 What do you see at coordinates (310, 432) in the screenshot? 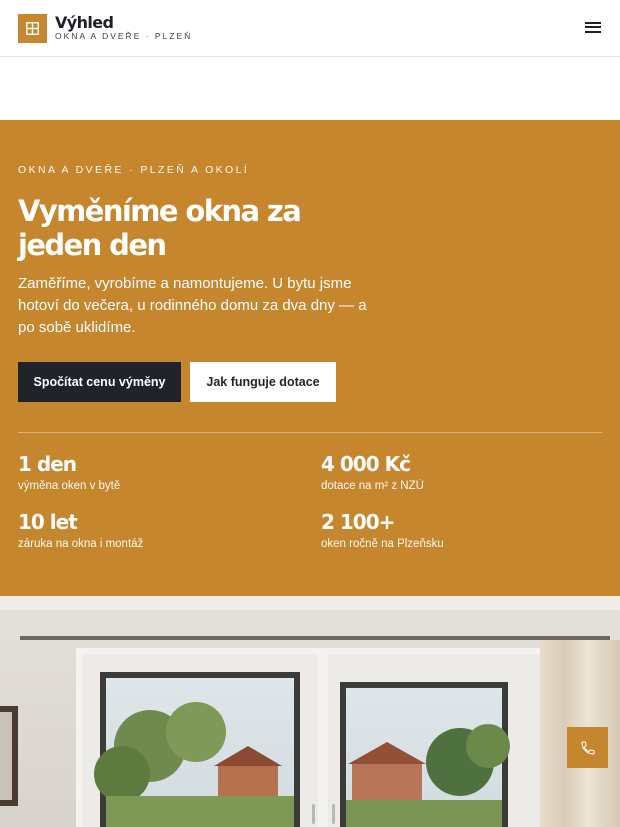
I see `stats-divider` at bounding box center [310, 432].